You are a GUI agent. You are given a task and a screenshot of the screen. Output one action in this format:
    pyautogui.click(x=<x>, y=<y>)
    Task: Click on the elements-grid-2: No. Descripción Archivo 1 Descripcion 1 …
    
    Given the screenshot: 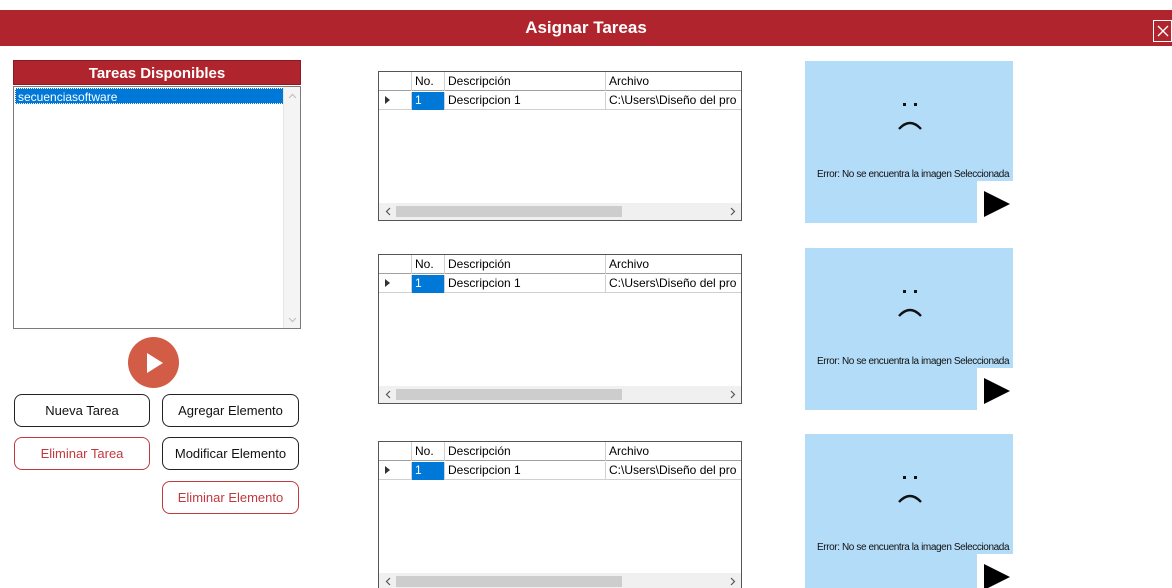 What is the action you would take?
    pyautogui.click(x=560, y=329)
    